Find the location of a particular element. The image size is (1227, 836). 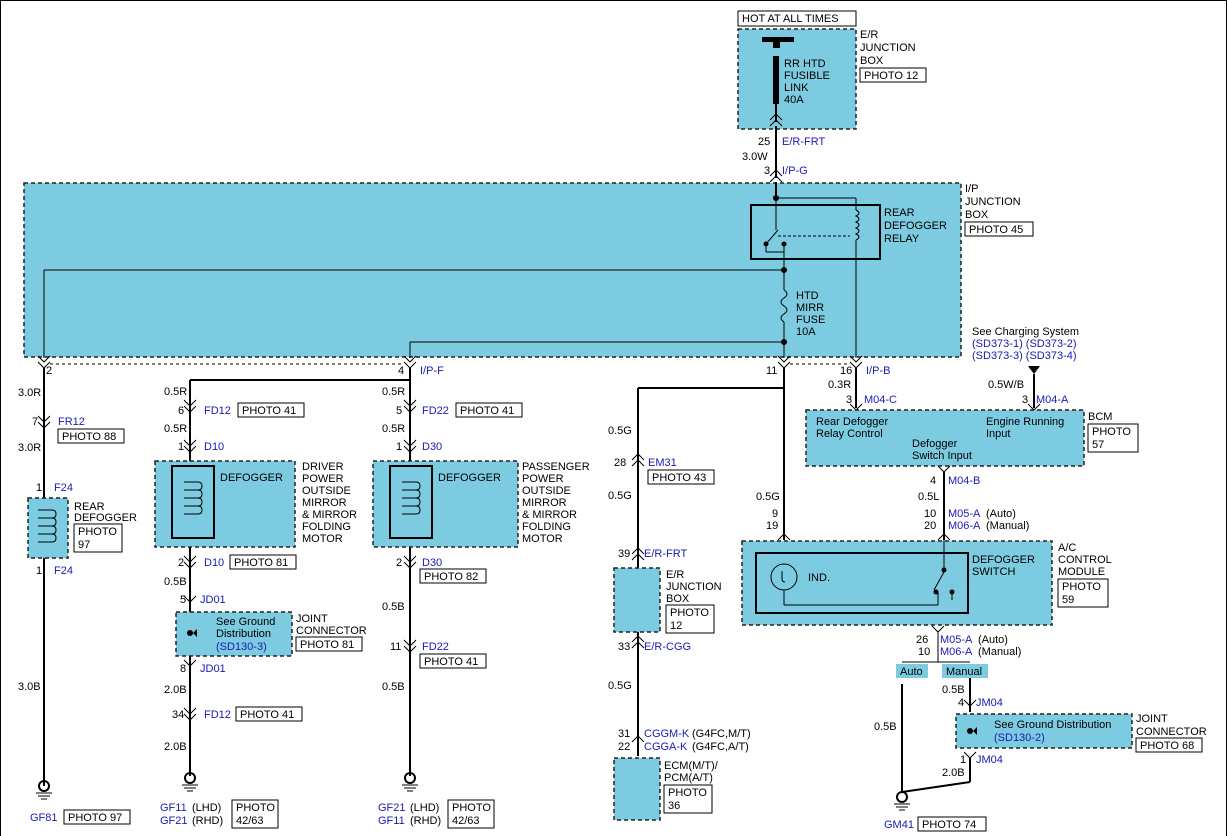

svg-text: 59 is located at coordinates (1068, 600).